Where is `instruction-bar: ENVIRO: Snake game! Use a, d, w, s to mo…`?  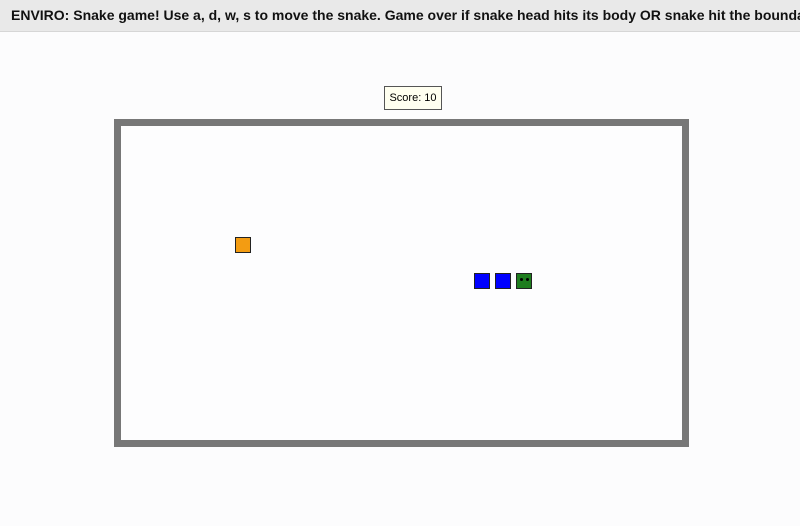 instruction-bar: ENVIRO: Snake game! Use a, d, w, s to mo… is located at coordinates (400, 16).